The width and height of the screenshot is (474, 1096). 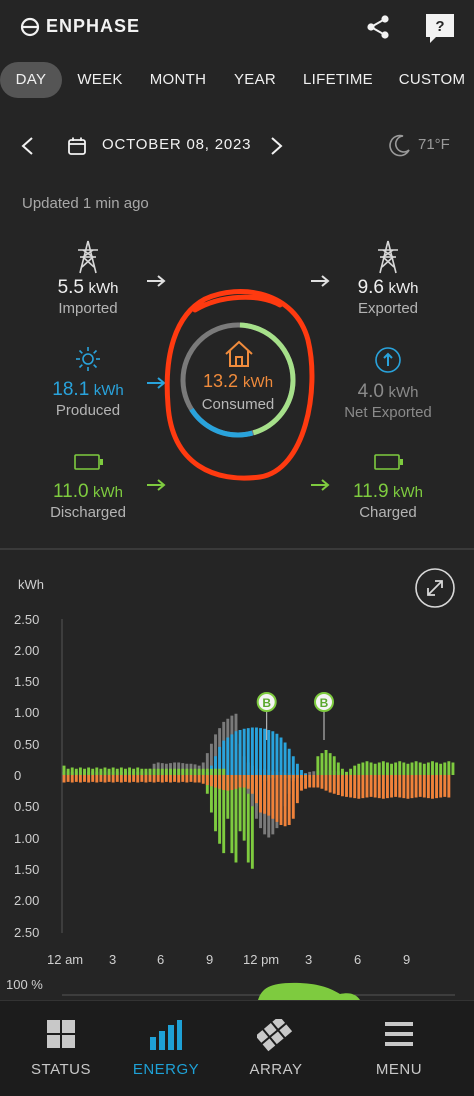 What do you see at coordinates (176, 144) in the screenshot?
I see `selected-date: OCTOBER 08, 2023` at bounding box center [176, 144].